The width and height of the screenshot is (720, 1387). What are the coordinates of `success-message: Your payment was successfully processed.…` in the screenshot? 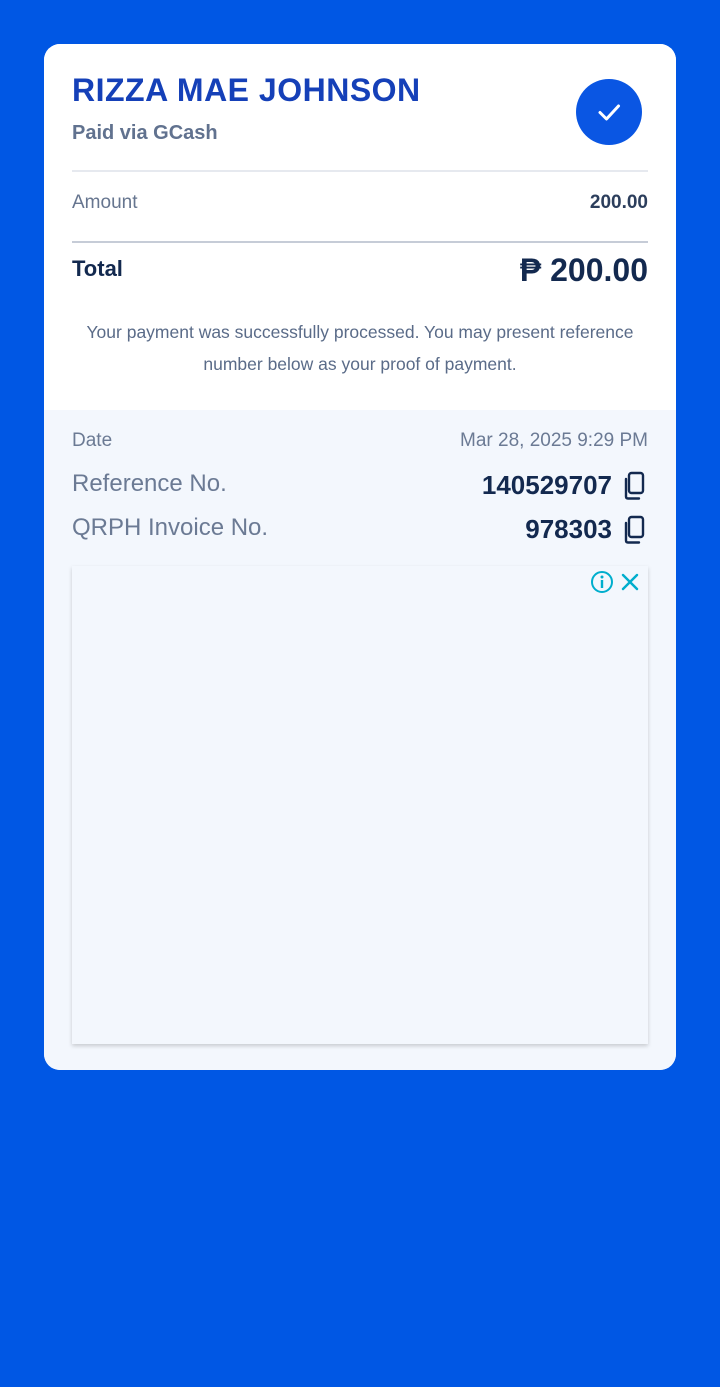 It's located at (360, 348).